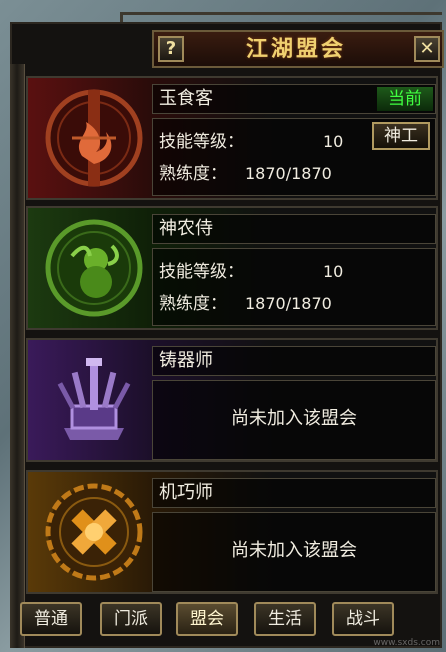 The width and height of the screenshot is (446, 652). What do you see at coordinates (94, 532) in the screenshot?
I see `gear-emblem-icon` at bounding box center [94, 532].